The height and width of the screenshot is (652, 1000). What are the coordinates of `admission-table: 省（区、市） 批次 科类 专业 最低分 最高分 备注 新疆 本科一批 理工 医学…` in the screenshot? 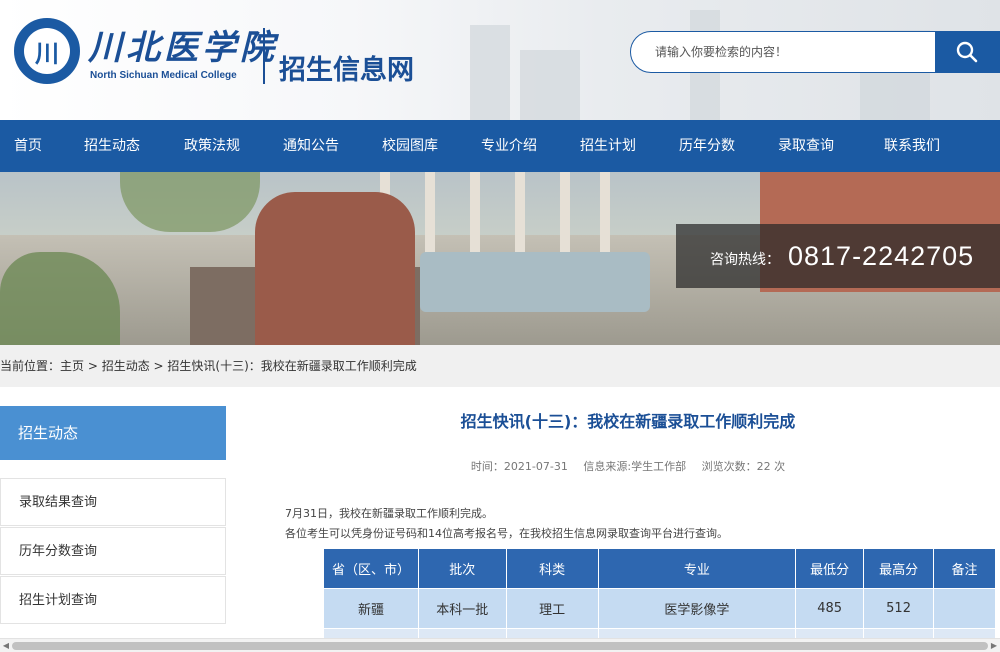 It's located at (659, 600).